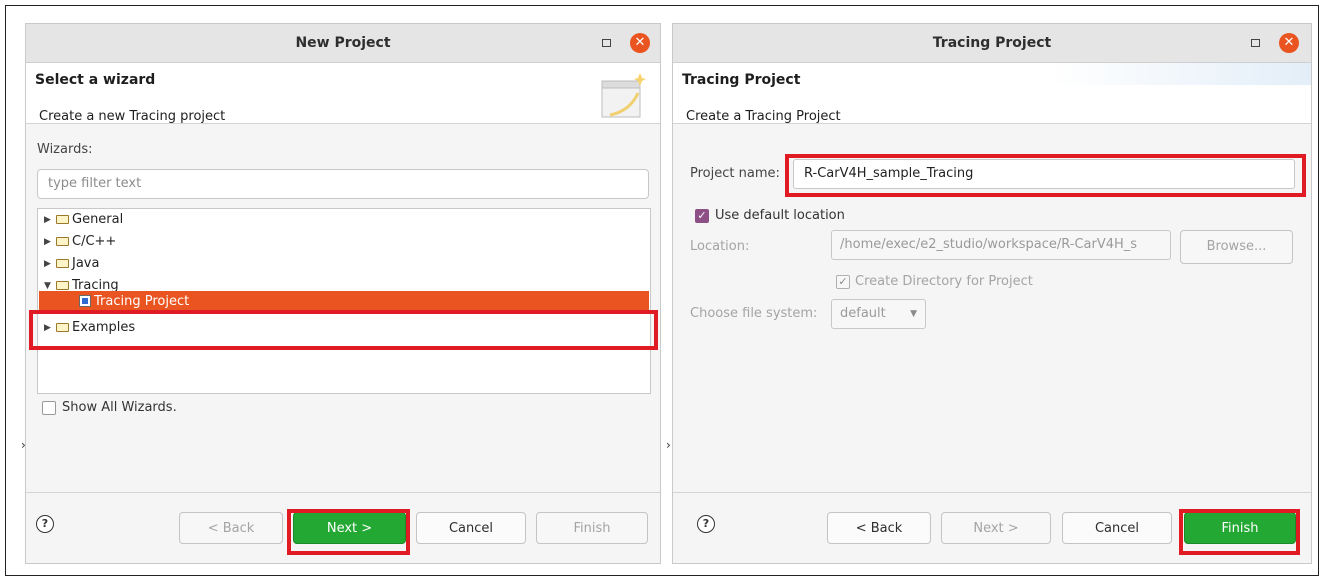 The image size is (1326, 581). What do you see at coordinates (843, 282) in the screenshot?
I see `create-directory-checkbox: ✓` at bounding box center [843, 282].